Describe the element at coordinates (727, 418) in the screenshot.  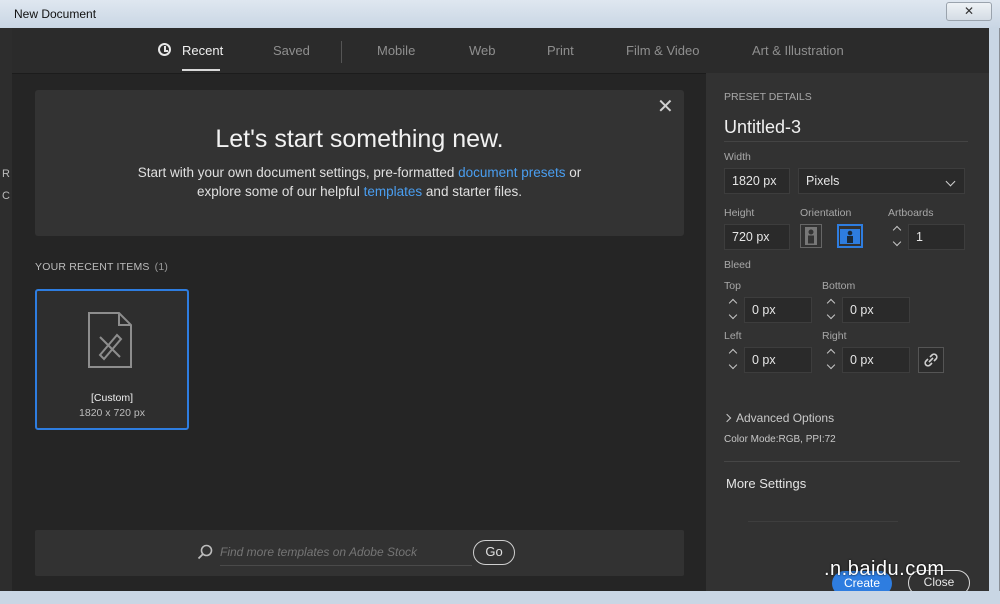
I see `chevron-right-icon` at that location.